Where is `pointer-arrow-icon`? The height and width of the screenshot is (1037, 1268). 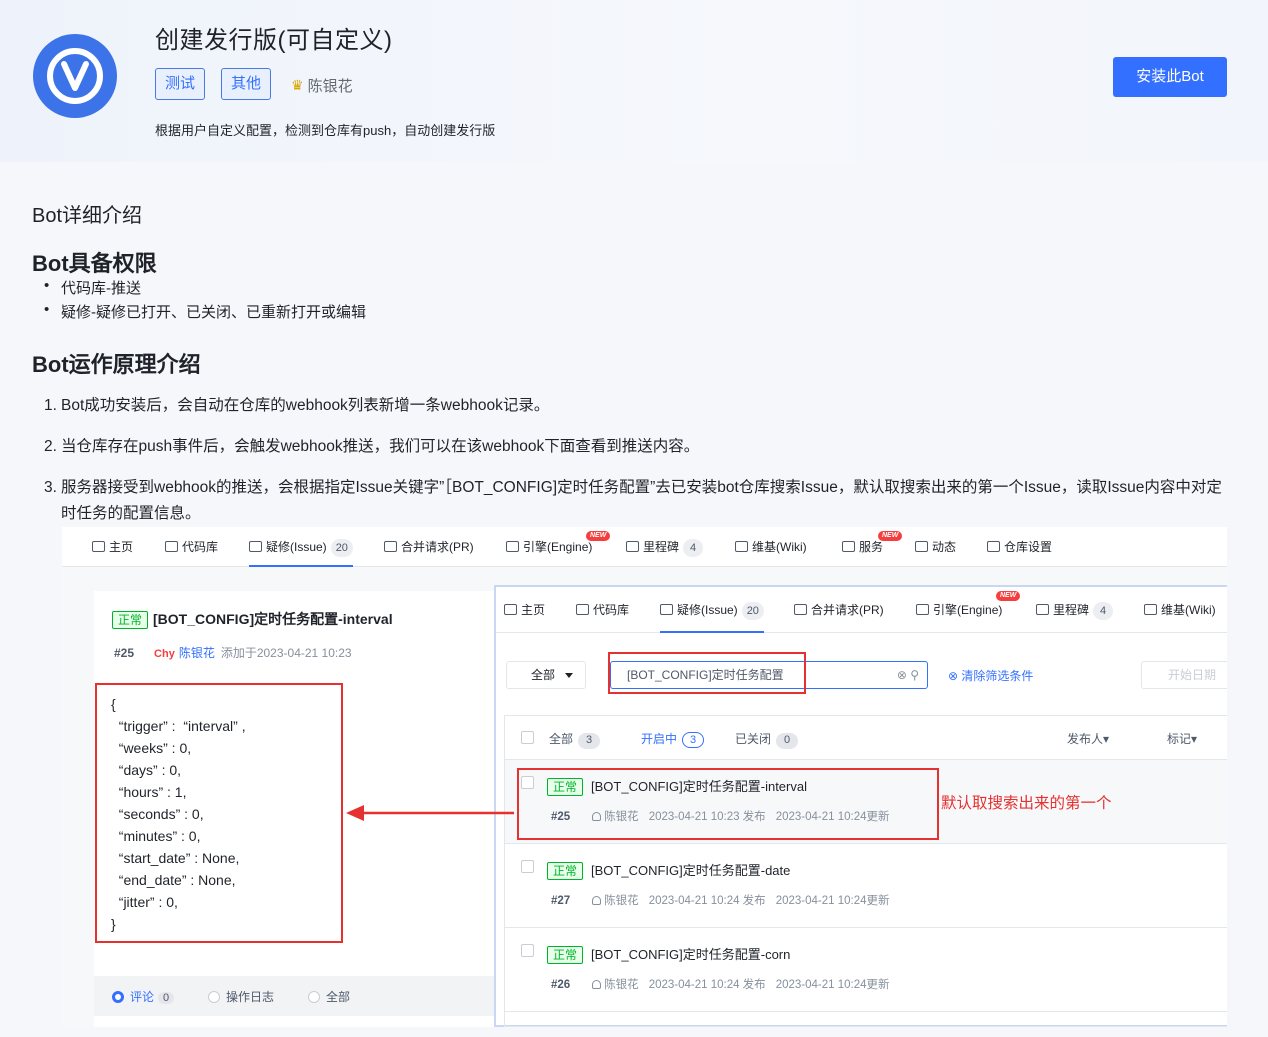
pointer-arrow-icon is located at coordinates (430, 813).